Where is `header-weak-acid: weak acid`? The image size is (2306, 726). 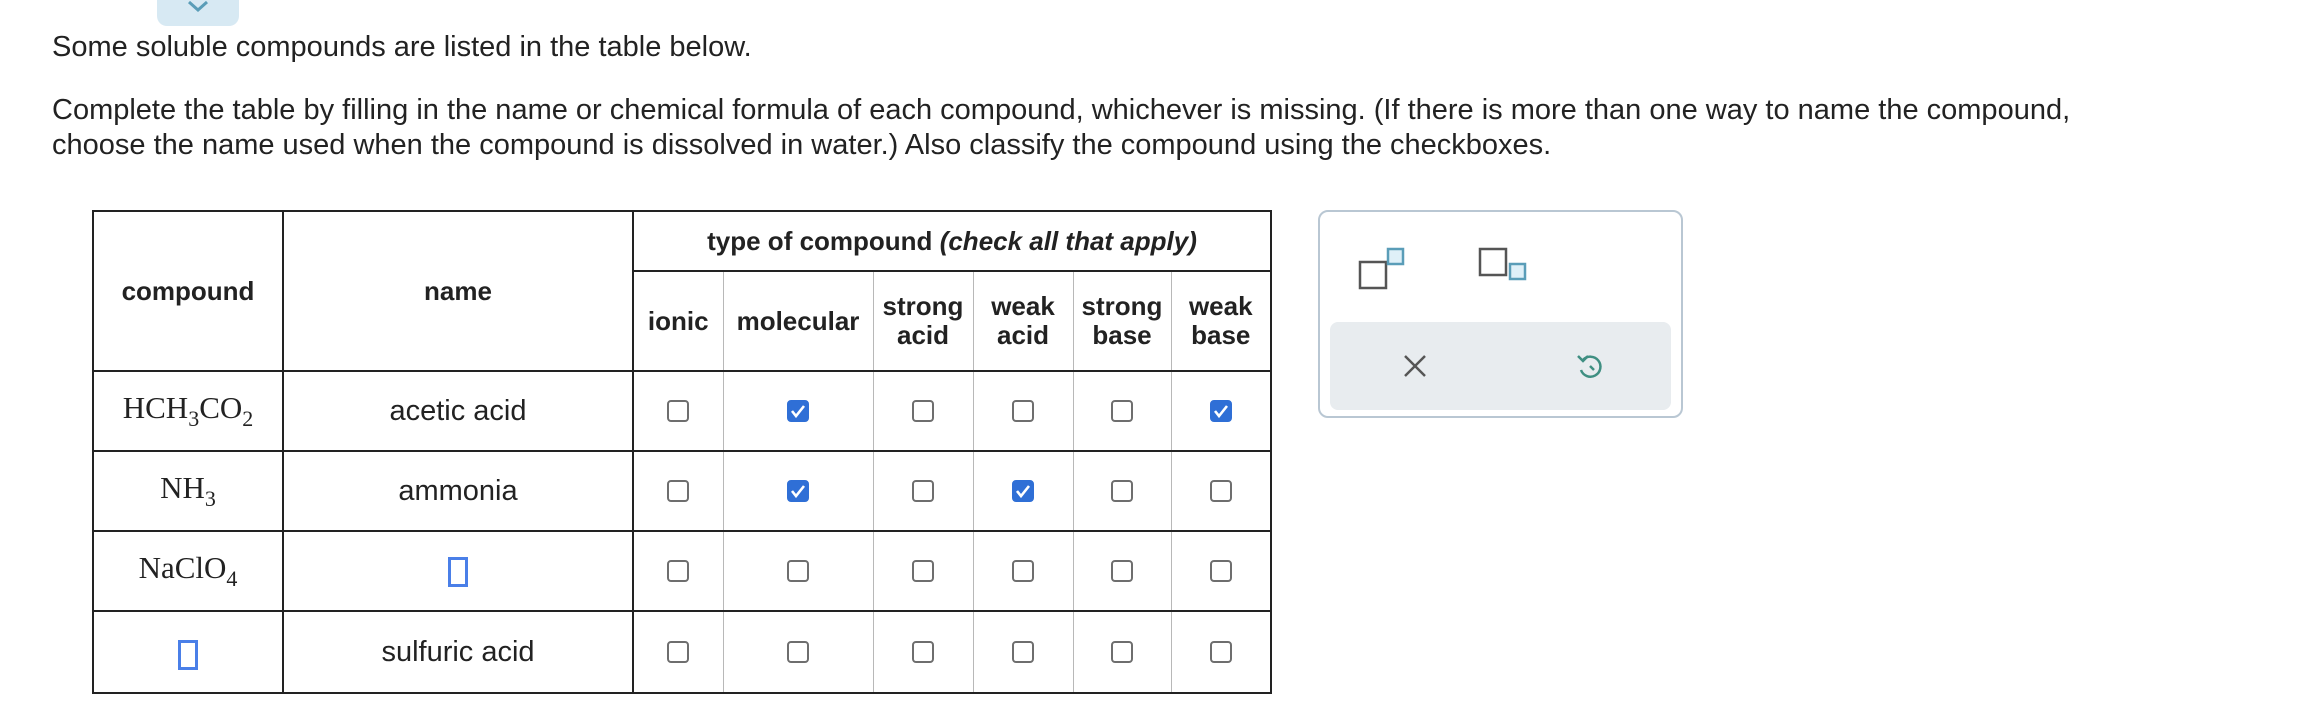
header-weak-acid: weak acid is located at coordinates (1023, 321).